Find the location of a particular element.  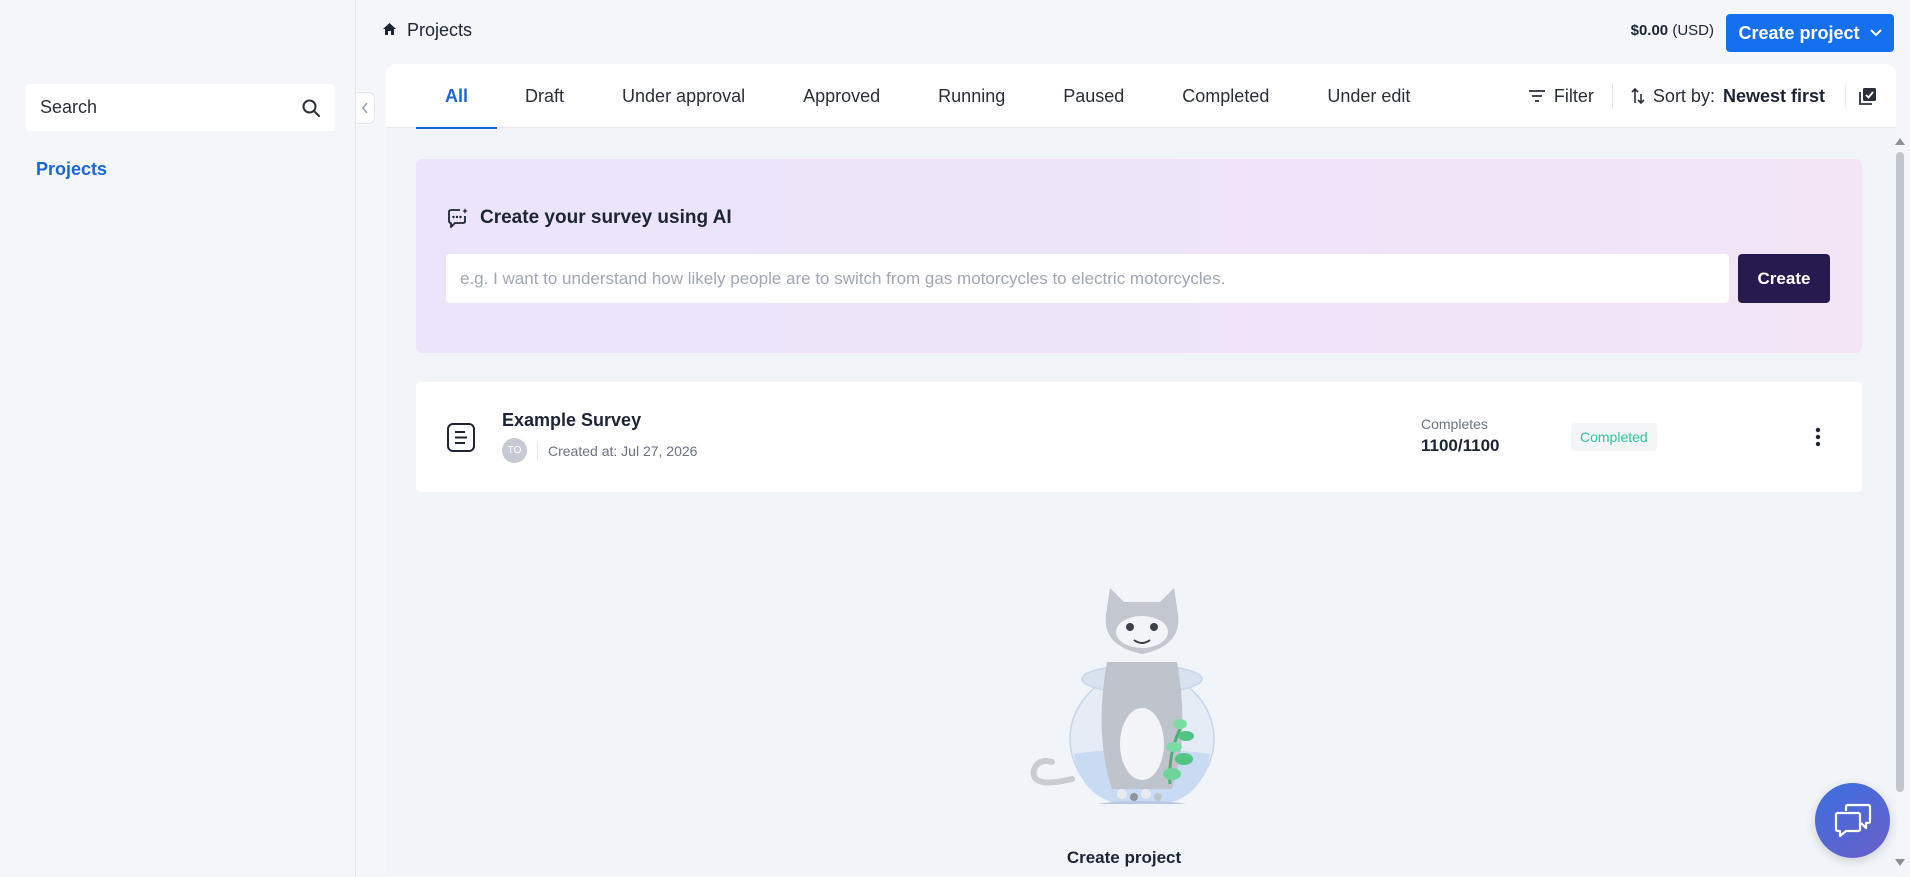

balance-currency: (USD) is located at coordinates (1693, 30).